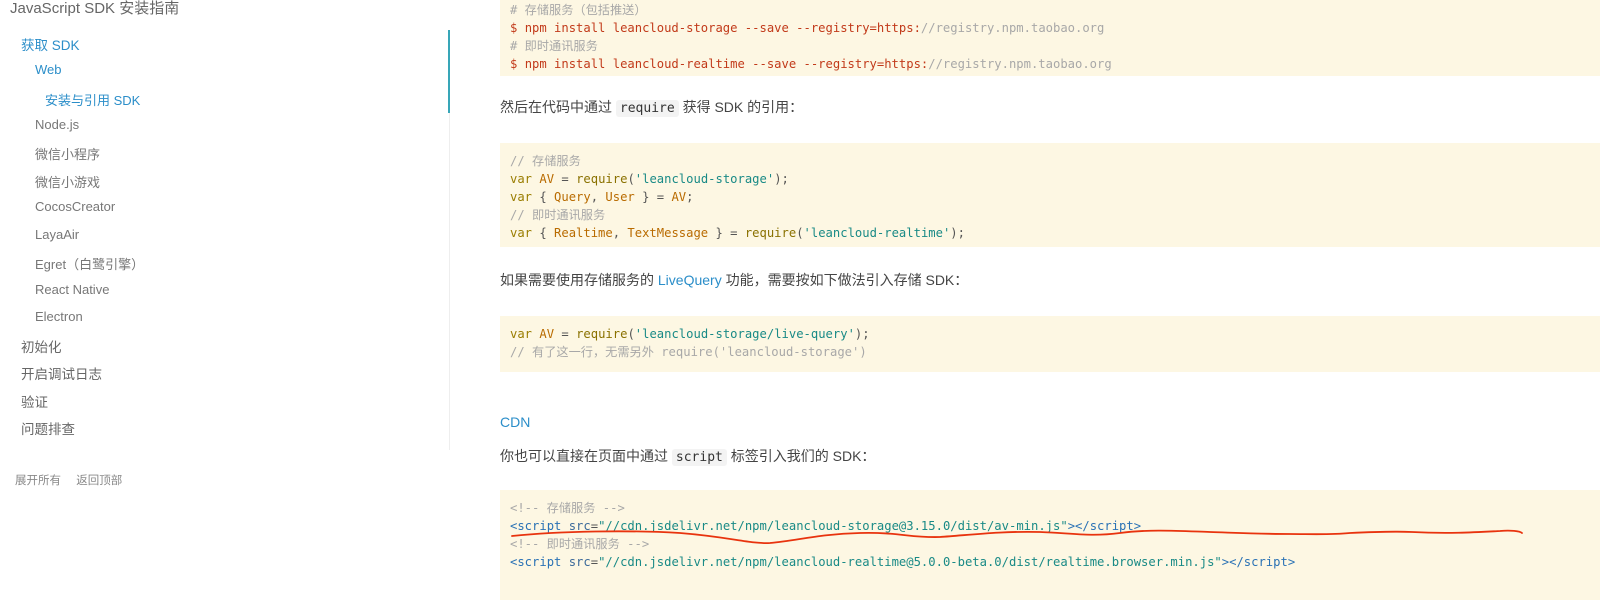  Describe the element at coordinates (92, 99) in the screenshot. I see `toc-item-install-sdk: 安装与引用 SDK` at that location.